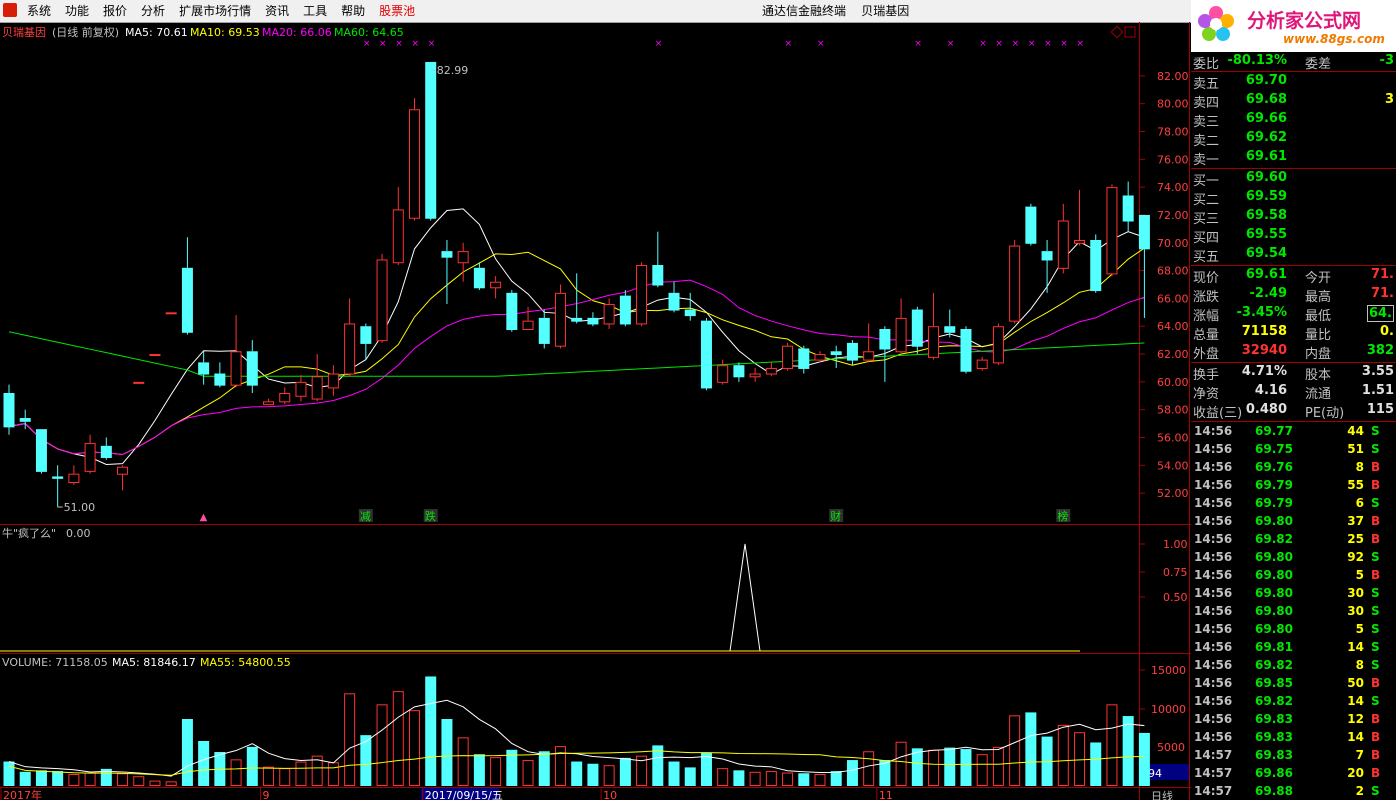 The width and height of the screenshot is (1396, 800). Describe the element at coordinates (1359, 755) in the screenshot. I see `trade-volume: 7` at that location.